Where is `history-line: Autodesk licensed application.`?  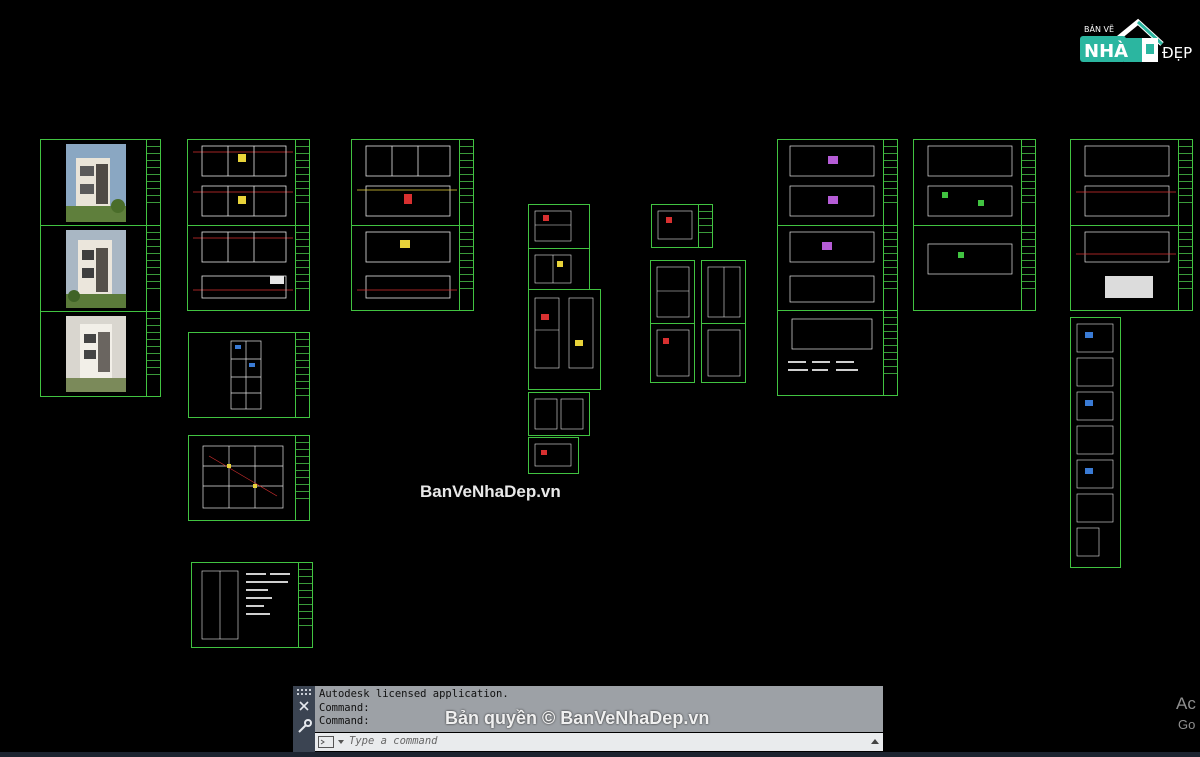 history-line: Autodesk licensed application. is located at coordinates (414, 694).